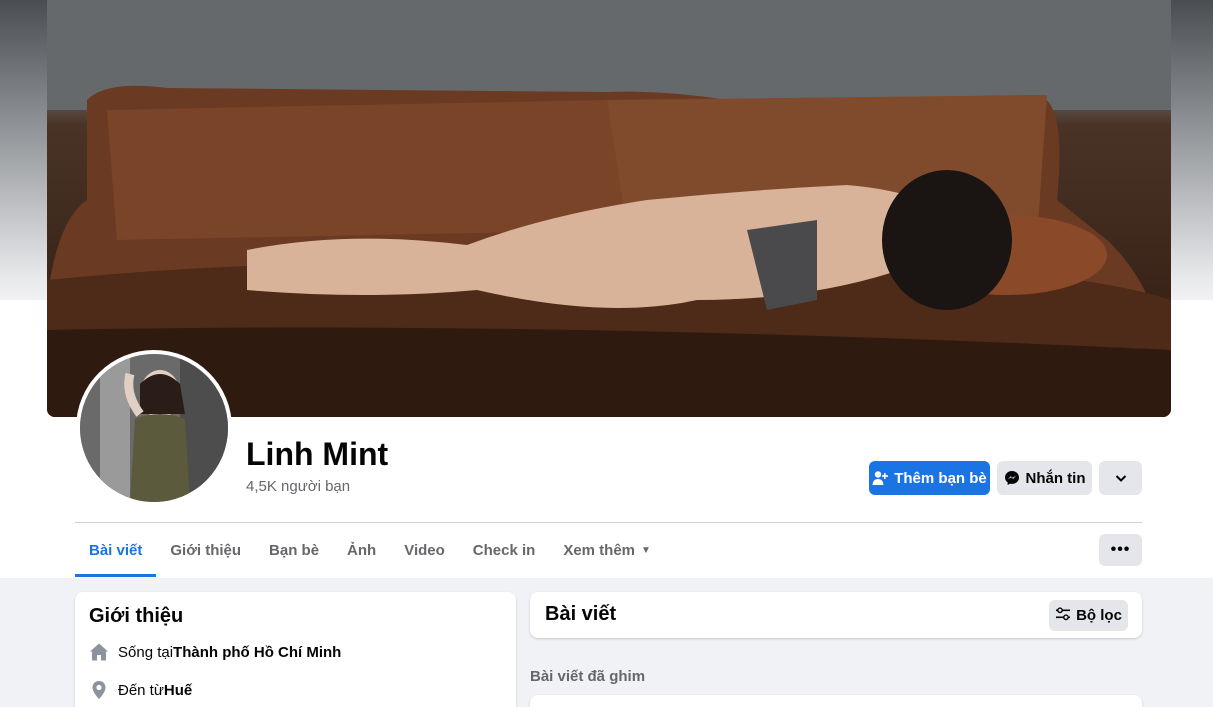 This screenshot has height=707, width=1213. What do you see at coordinates (298, 486) in the screenshot?
I see `friend-count: 4,5K người bạn` at bounding box center [298, 486].